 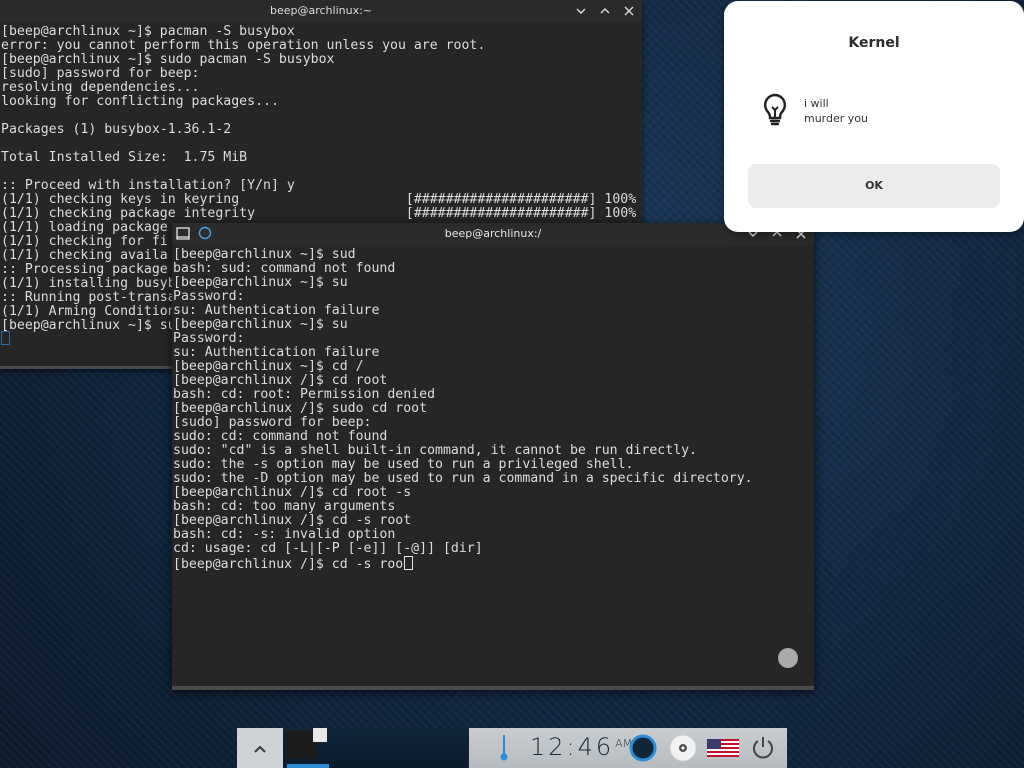 What do you see at coordinates (116, 129) in the screenshot?
I see `terminal-line: Packages (1) busybox-1.36.1-2` at bounding box center [116, 129].